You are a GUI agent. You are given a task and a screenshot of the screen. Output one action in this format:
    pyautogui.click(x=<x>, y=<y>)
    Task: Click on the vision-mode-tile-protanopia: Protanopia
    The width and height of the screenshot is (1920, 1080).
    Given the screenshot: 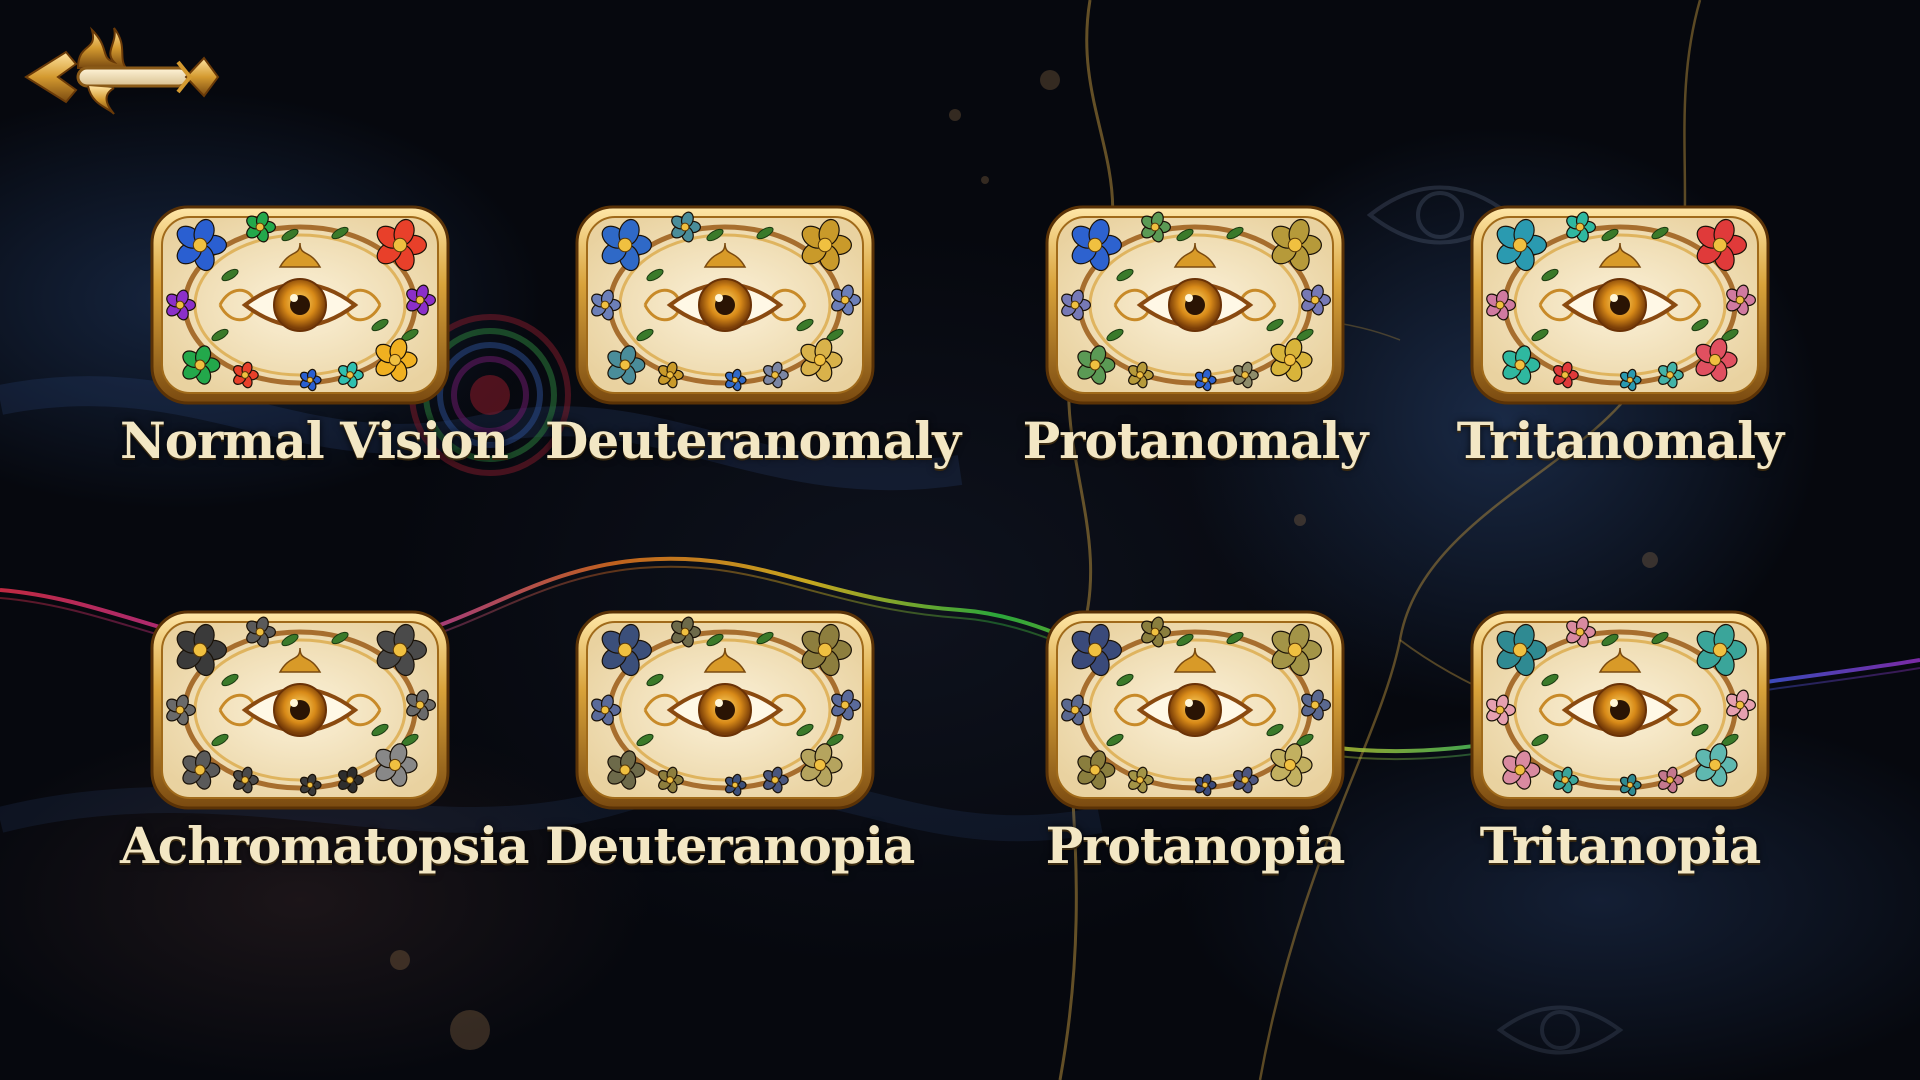 What is the action you would take?
    pyautogui.click(x=1195, y=760)
    